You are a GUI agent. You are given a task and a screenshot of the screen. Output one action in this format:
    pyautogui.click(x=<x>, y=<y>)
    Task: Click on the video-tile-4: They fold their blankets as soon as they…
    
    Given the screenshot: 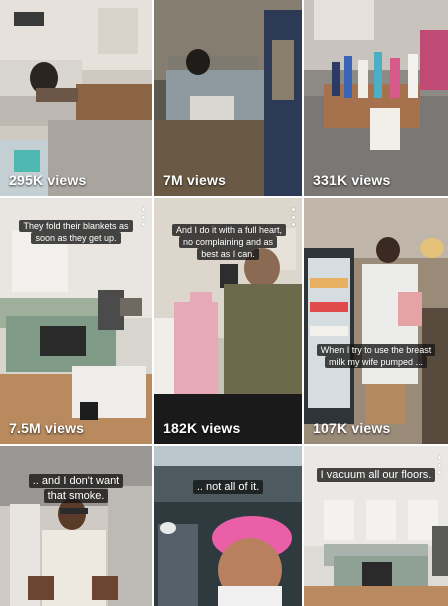 What is the action you would take?
    pyautogui.click(x=76, y=321)
    